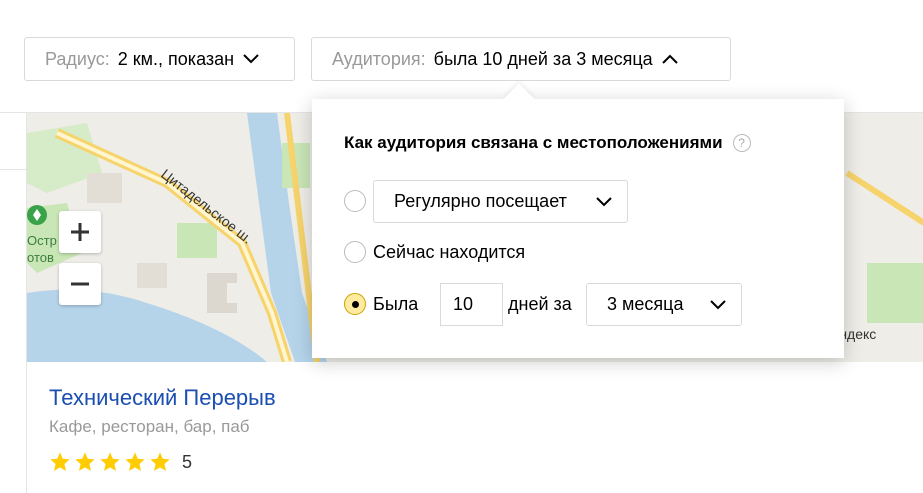  What do you see at coordinates (449, 252) in the screenshot?
I see `now-label: Сейчас находится` at bounding box center [449, 252].